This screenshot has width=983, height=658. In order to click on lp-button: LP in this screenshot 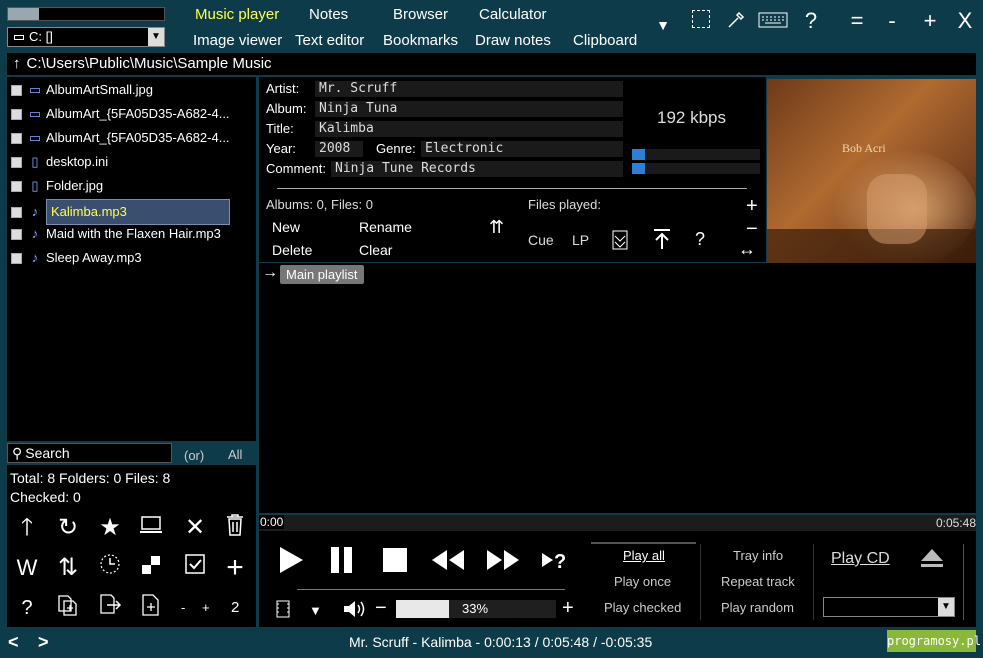, I will do `click(580, 240)`.